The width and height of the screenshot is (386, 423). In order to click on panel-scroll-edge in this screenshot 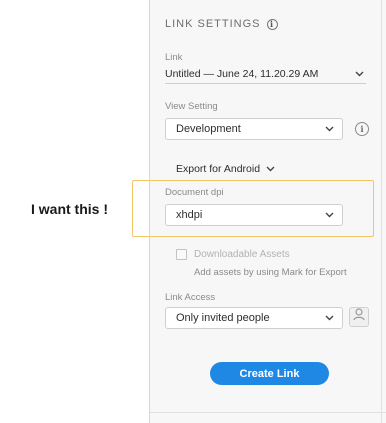, I will do `click(383, 211)`.